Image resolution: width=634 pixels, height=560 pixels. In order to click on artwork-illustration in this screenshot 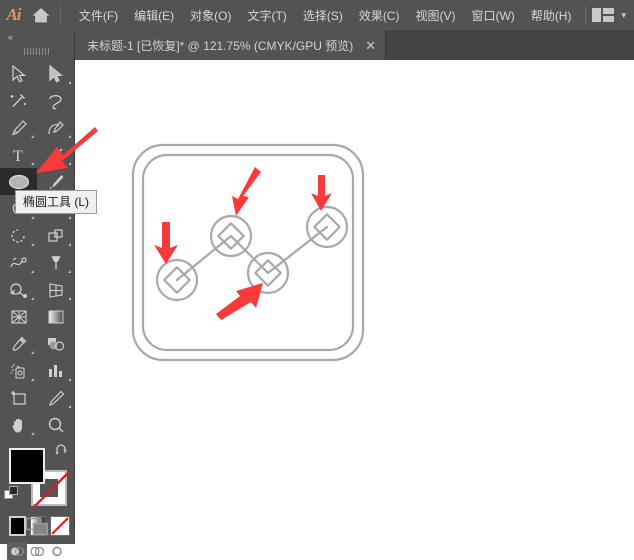, I will do `click(248, 252)`.